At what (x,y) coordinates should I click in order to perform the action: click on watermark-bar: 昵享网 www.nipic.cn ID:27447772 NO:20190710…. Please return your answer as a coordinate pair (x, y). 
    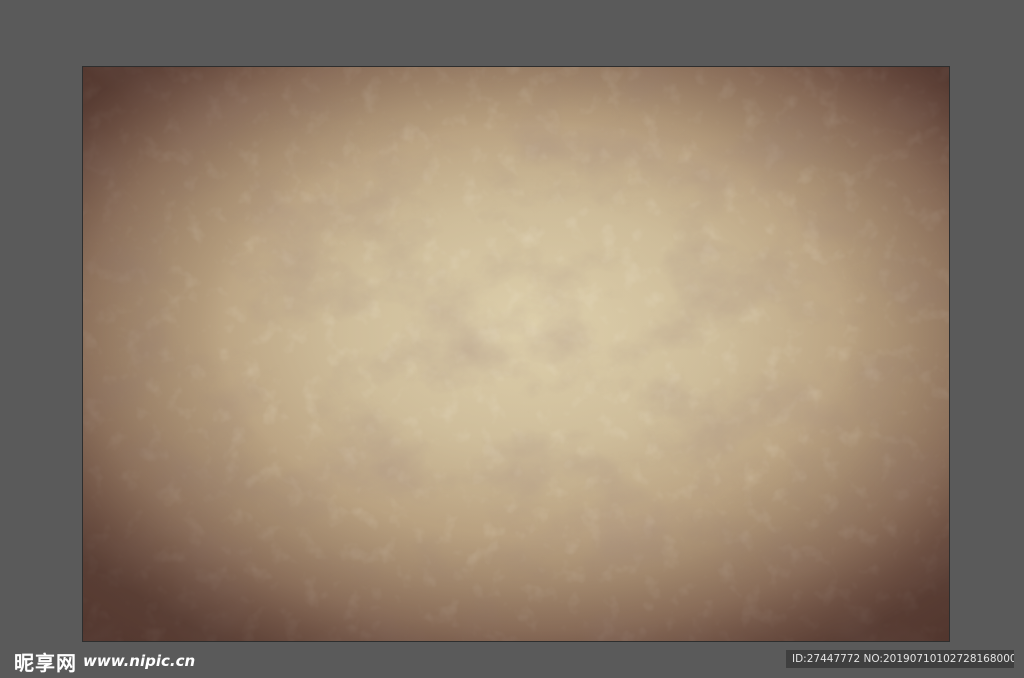
    Looking at the image, I should click on (512, 660).